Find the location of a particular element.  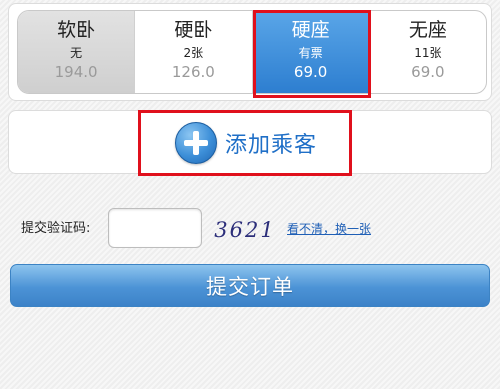

seat-option-hard-seat: 硬座 有票 69.0 is located at coordinates (310, 52).